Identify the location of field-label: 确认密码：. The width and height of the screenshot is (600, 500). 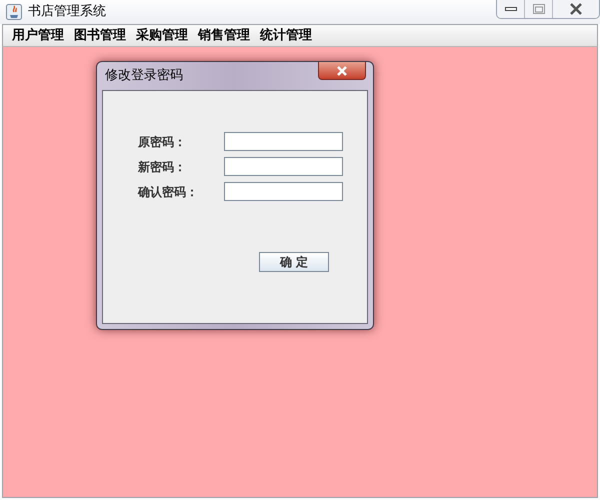
(168, 192).